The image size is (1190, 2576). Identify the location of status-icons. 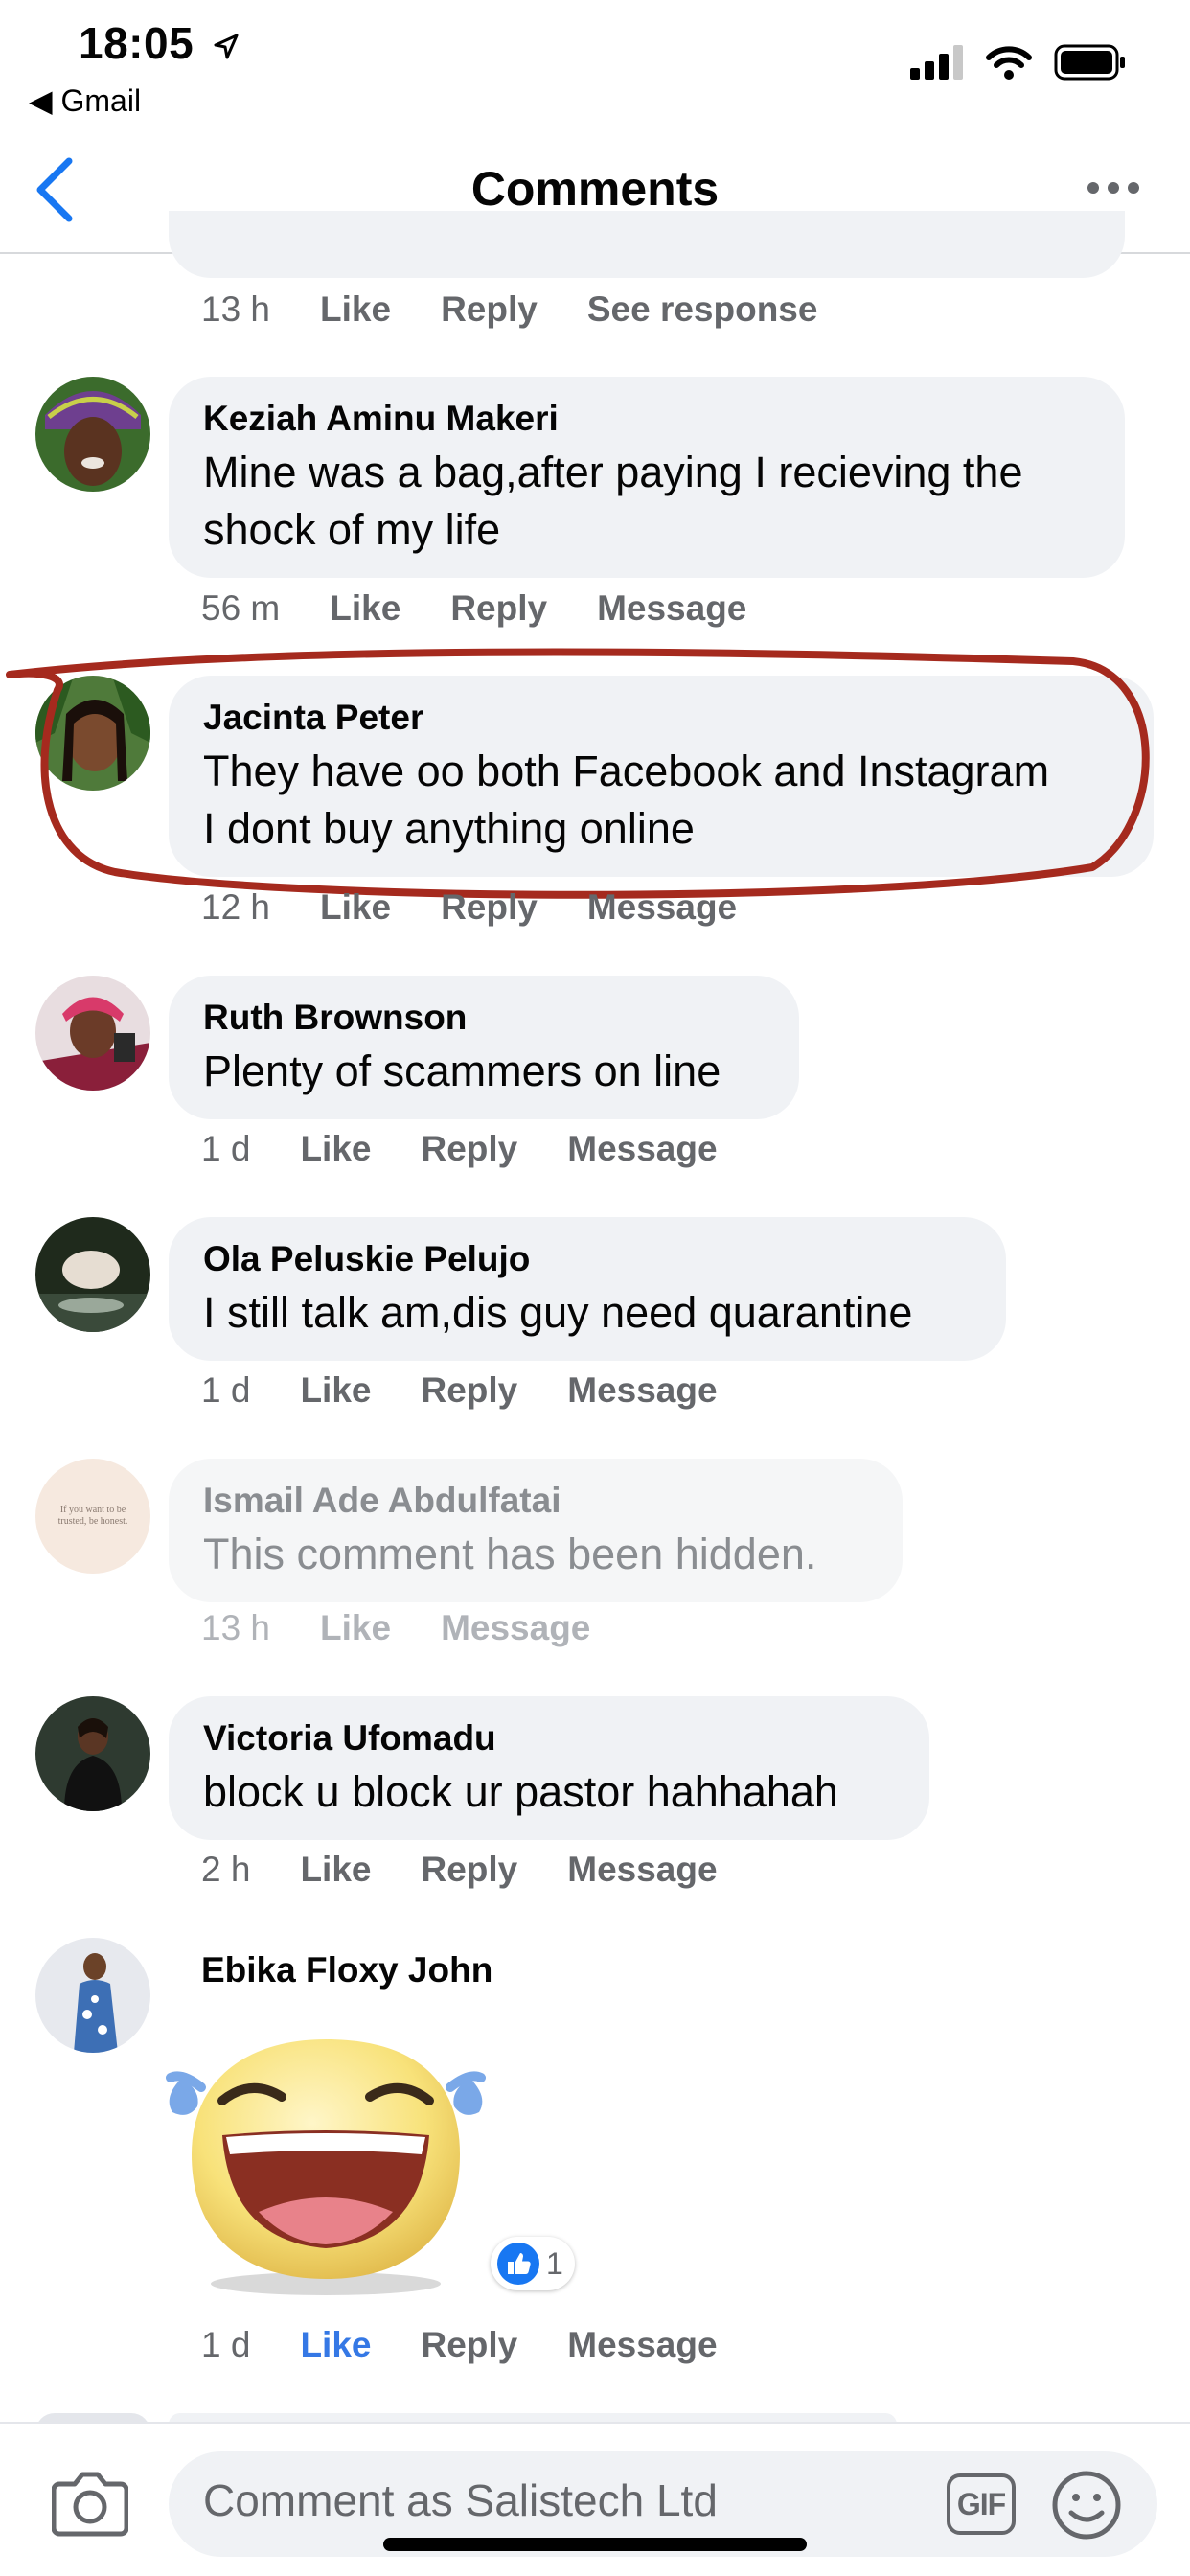
(1018, 62).